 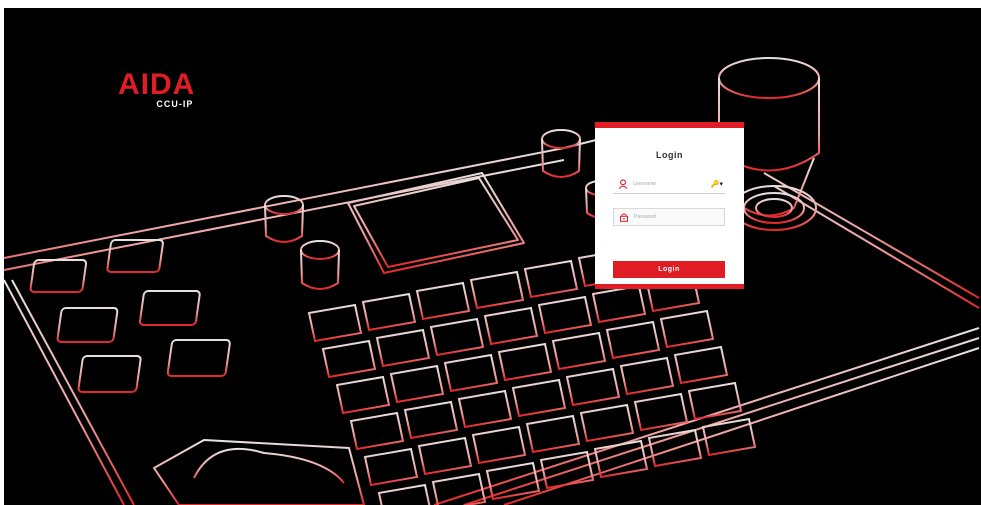 I want to click on brand-name: AIDA, so click(x=157, y=84).